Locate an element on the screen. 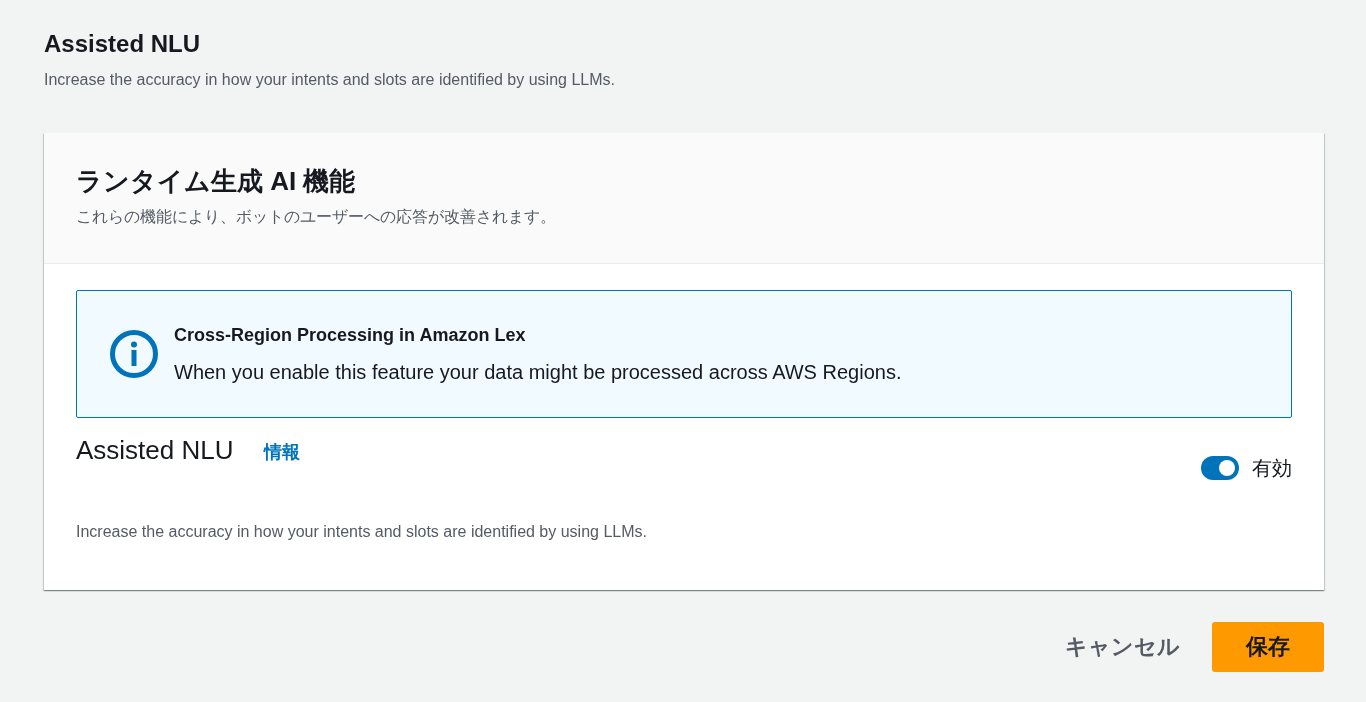 The image size is (1366, 702). alert-title: Cross-Region Processing in Amazon Lex is located at coordinates (350, 335).